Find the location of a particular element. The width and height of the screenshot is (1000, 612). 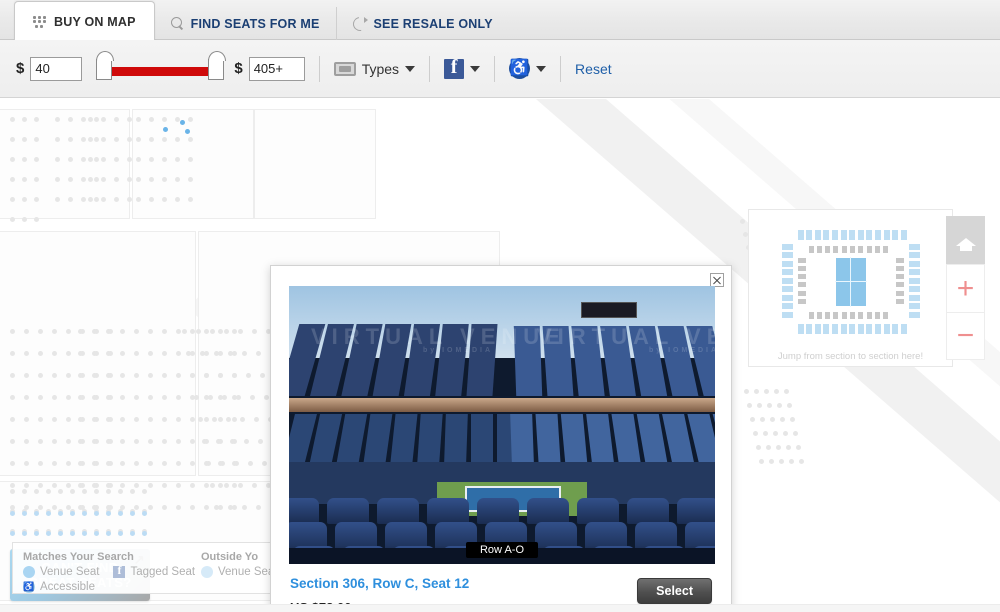

accessible-dropdown is located at coordinates (528, 68).